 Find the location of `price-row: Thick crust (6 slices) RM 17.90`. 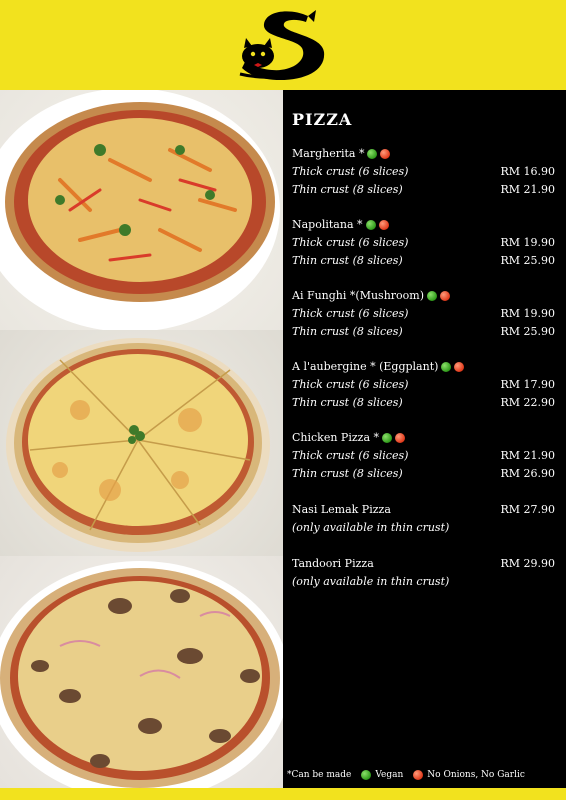

price-row: Thick crust (6 slices) RM 17.90 is located at coordinates (423, 384).